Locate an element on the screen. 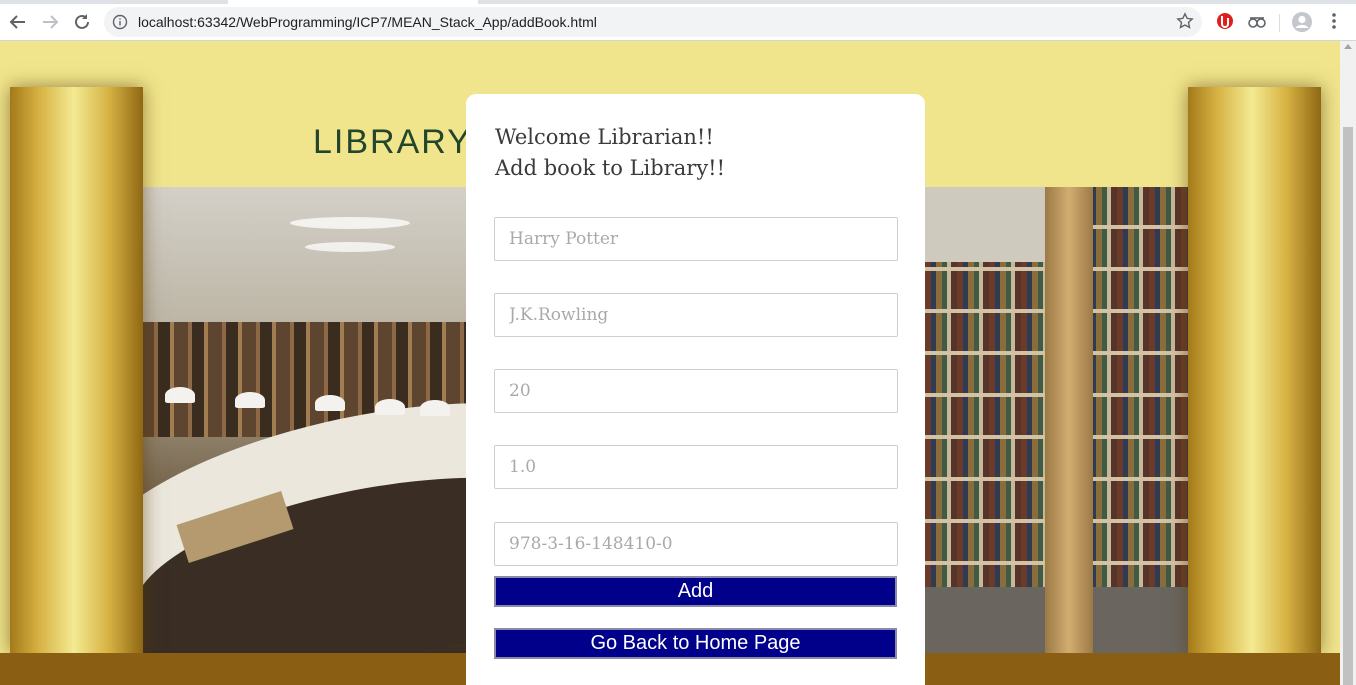 Image resolution: width=1356 pixels, height=685 pixels. quantity-input is located at coordinates (696, 391).